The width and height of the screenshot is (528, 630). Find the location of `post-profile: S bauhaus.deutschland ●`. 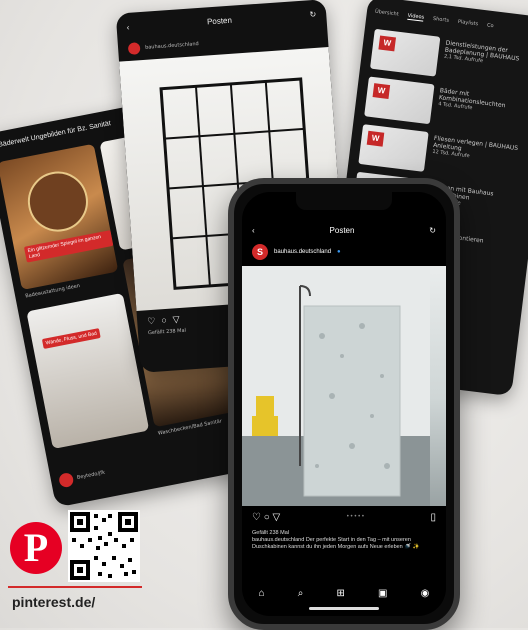

post-profile: S bauhaus.deutschland ● is located at coordinates (296, 252).